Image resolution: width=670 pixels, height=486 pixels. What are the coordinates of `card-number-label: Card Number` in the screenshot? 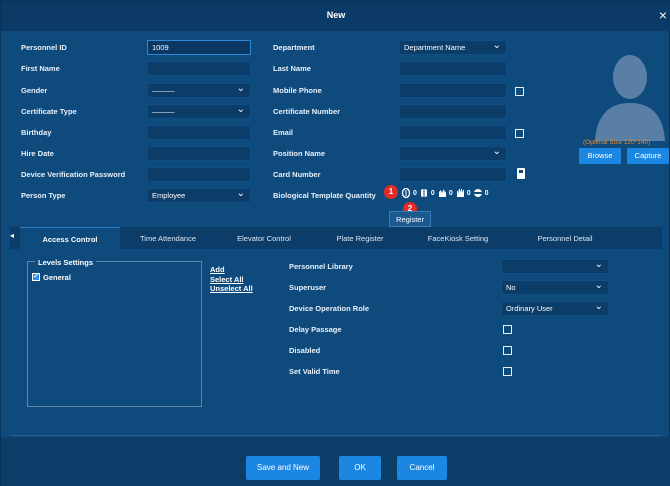 It's located at (297, 174).